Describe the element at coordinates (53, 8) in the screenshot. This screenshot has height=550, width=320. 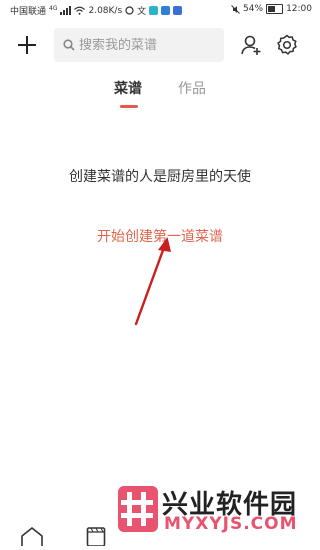
I see `network-label: 4G` at that location.